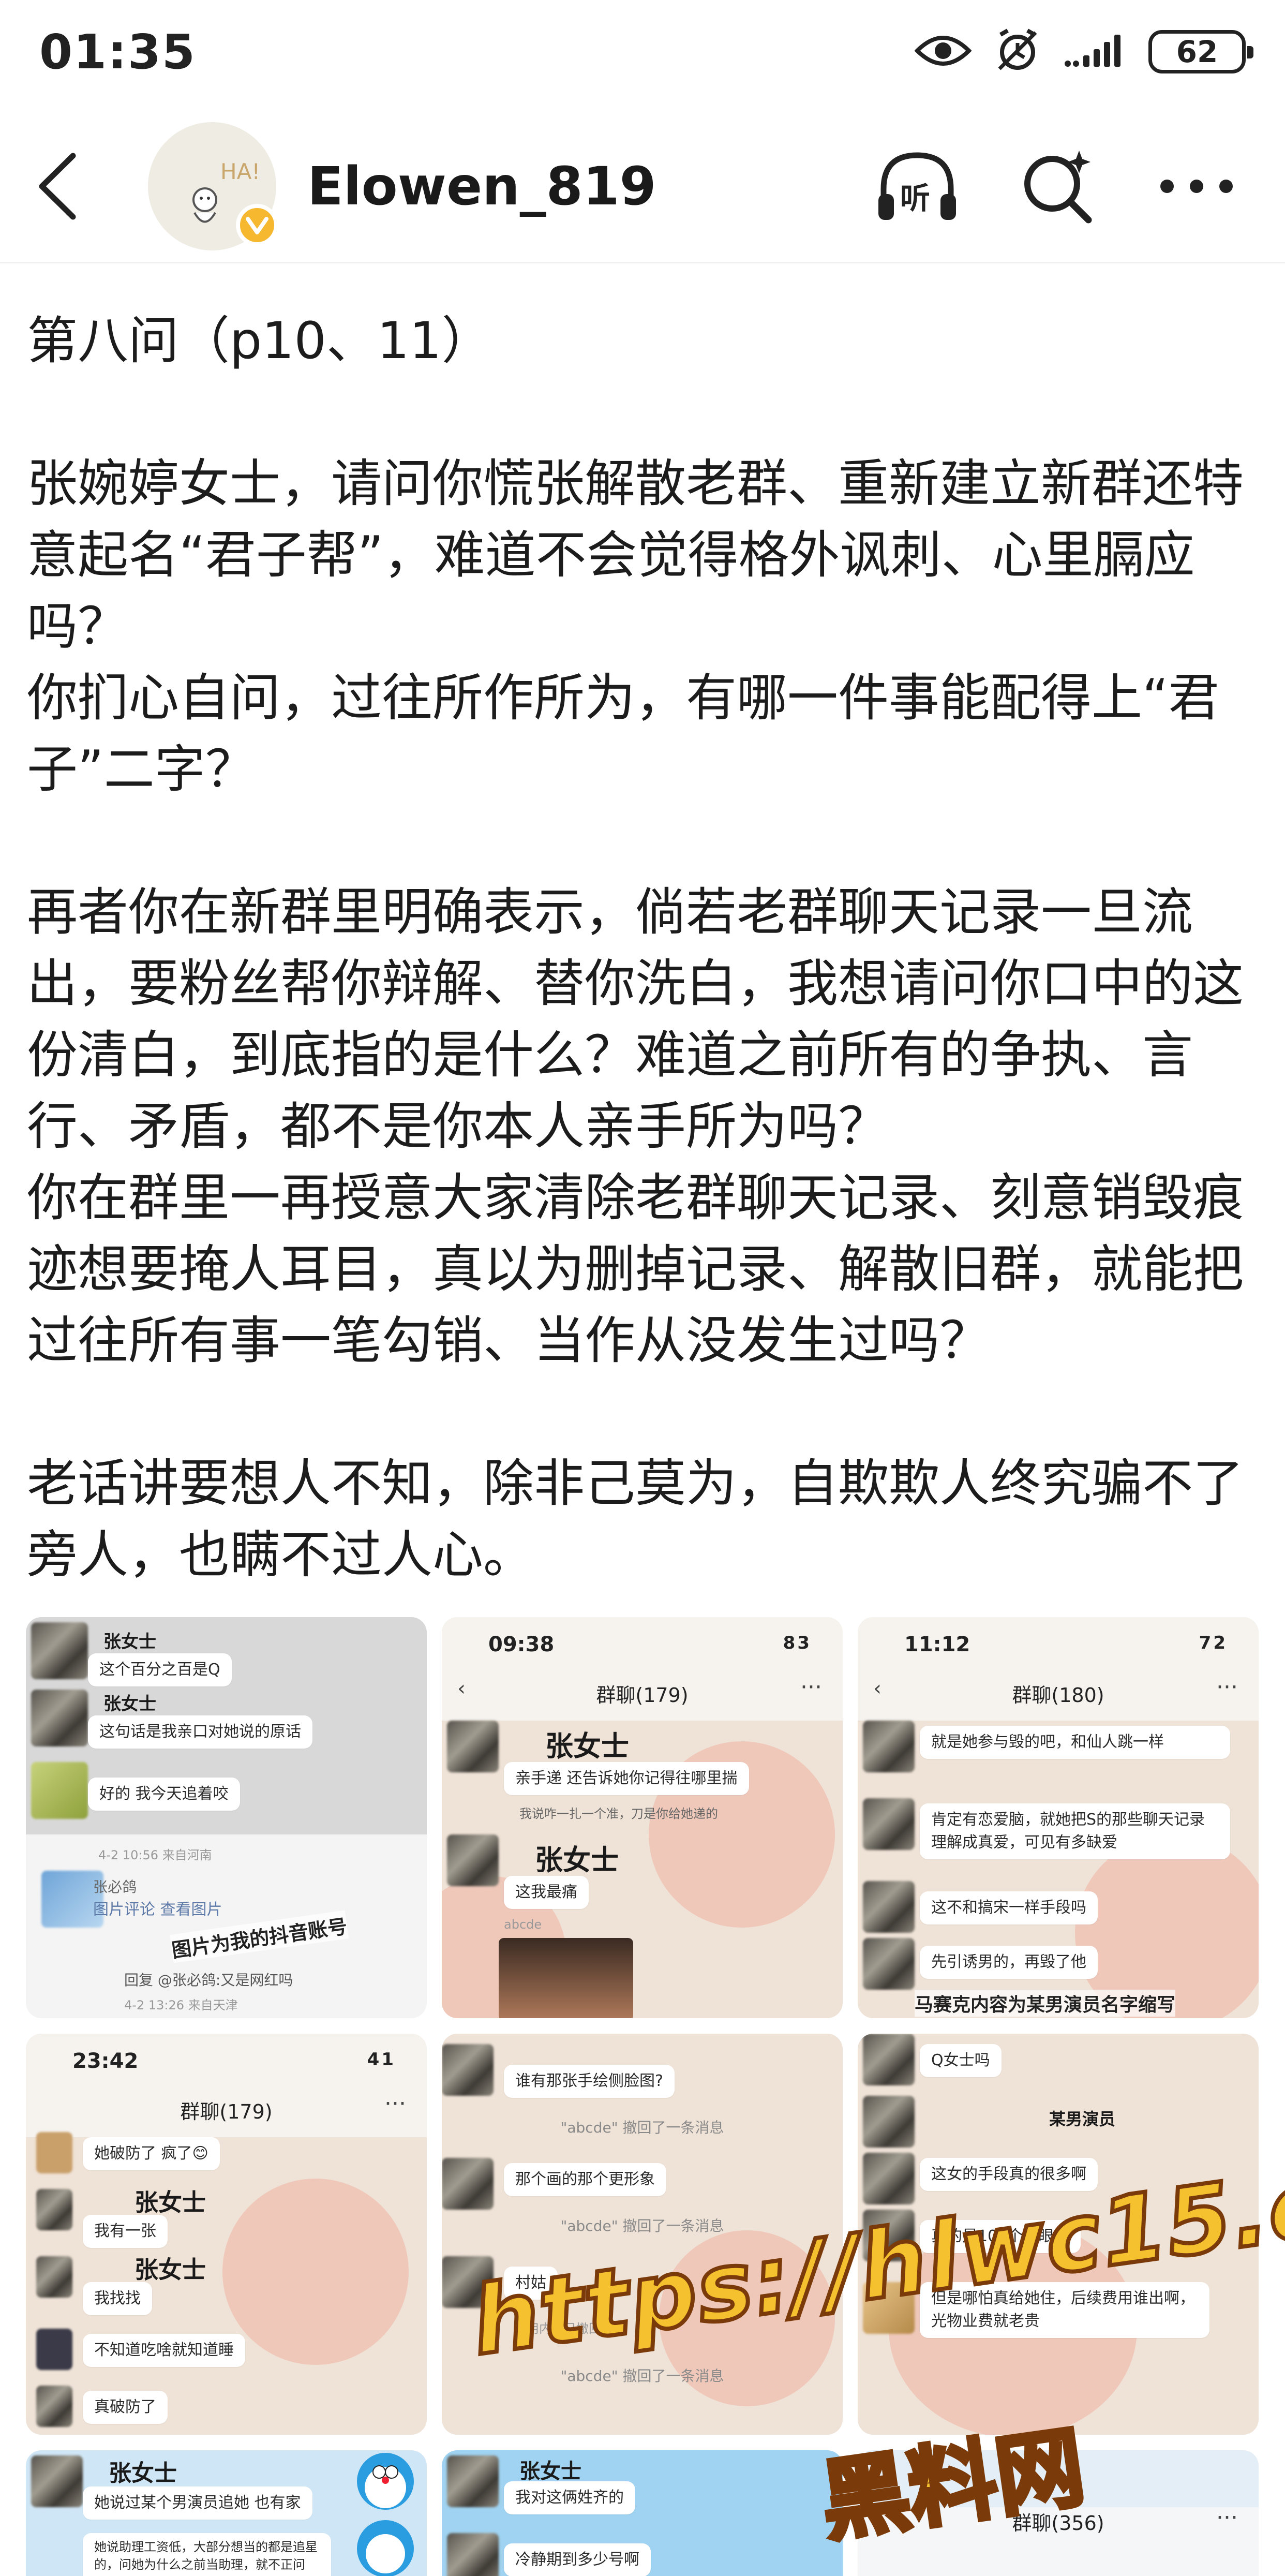 The height and width of the screenshot is (2576, 1285). I want to click on sender-name: abcde, so click(523, 1925).